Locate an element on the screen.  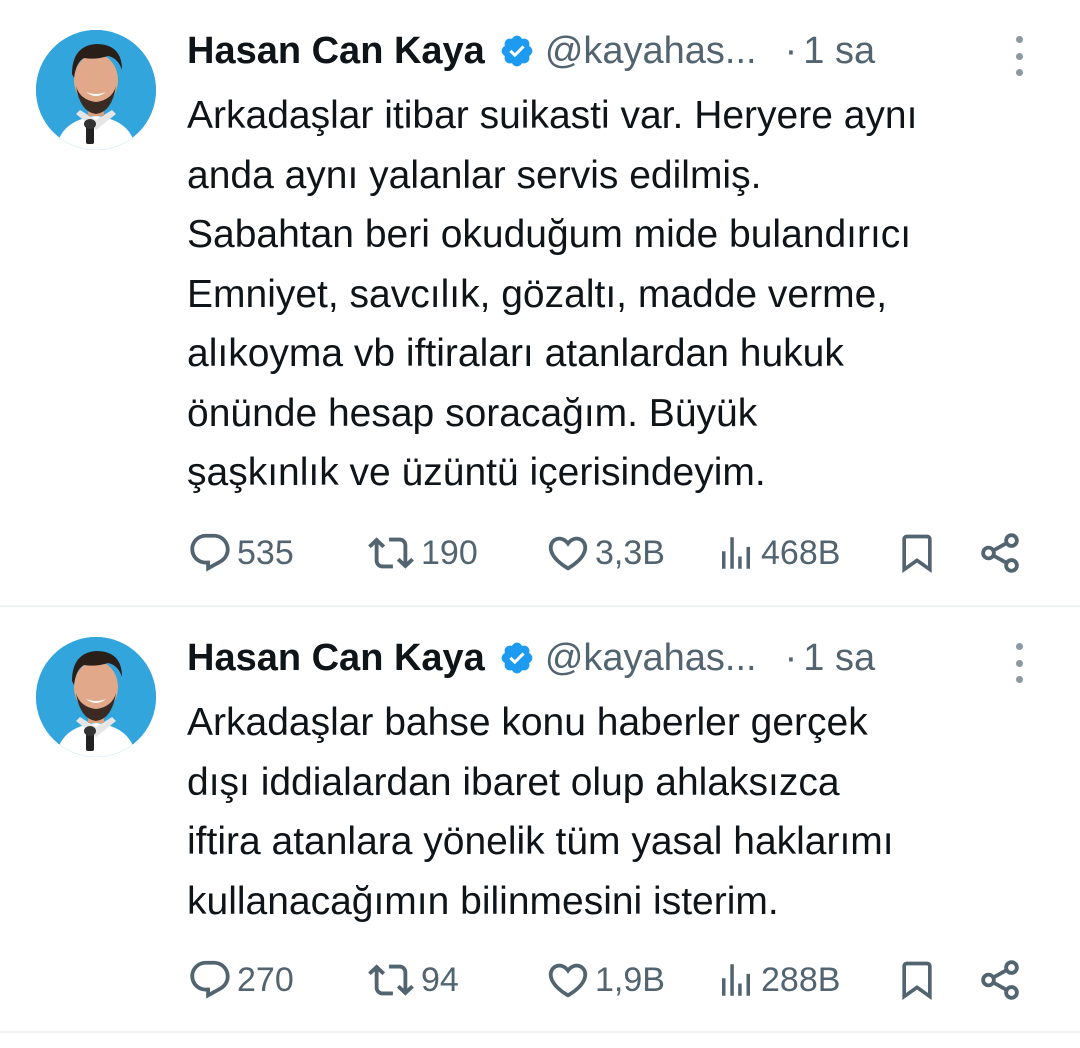
like-count: 3,3B is located at coordinates (630, 552).